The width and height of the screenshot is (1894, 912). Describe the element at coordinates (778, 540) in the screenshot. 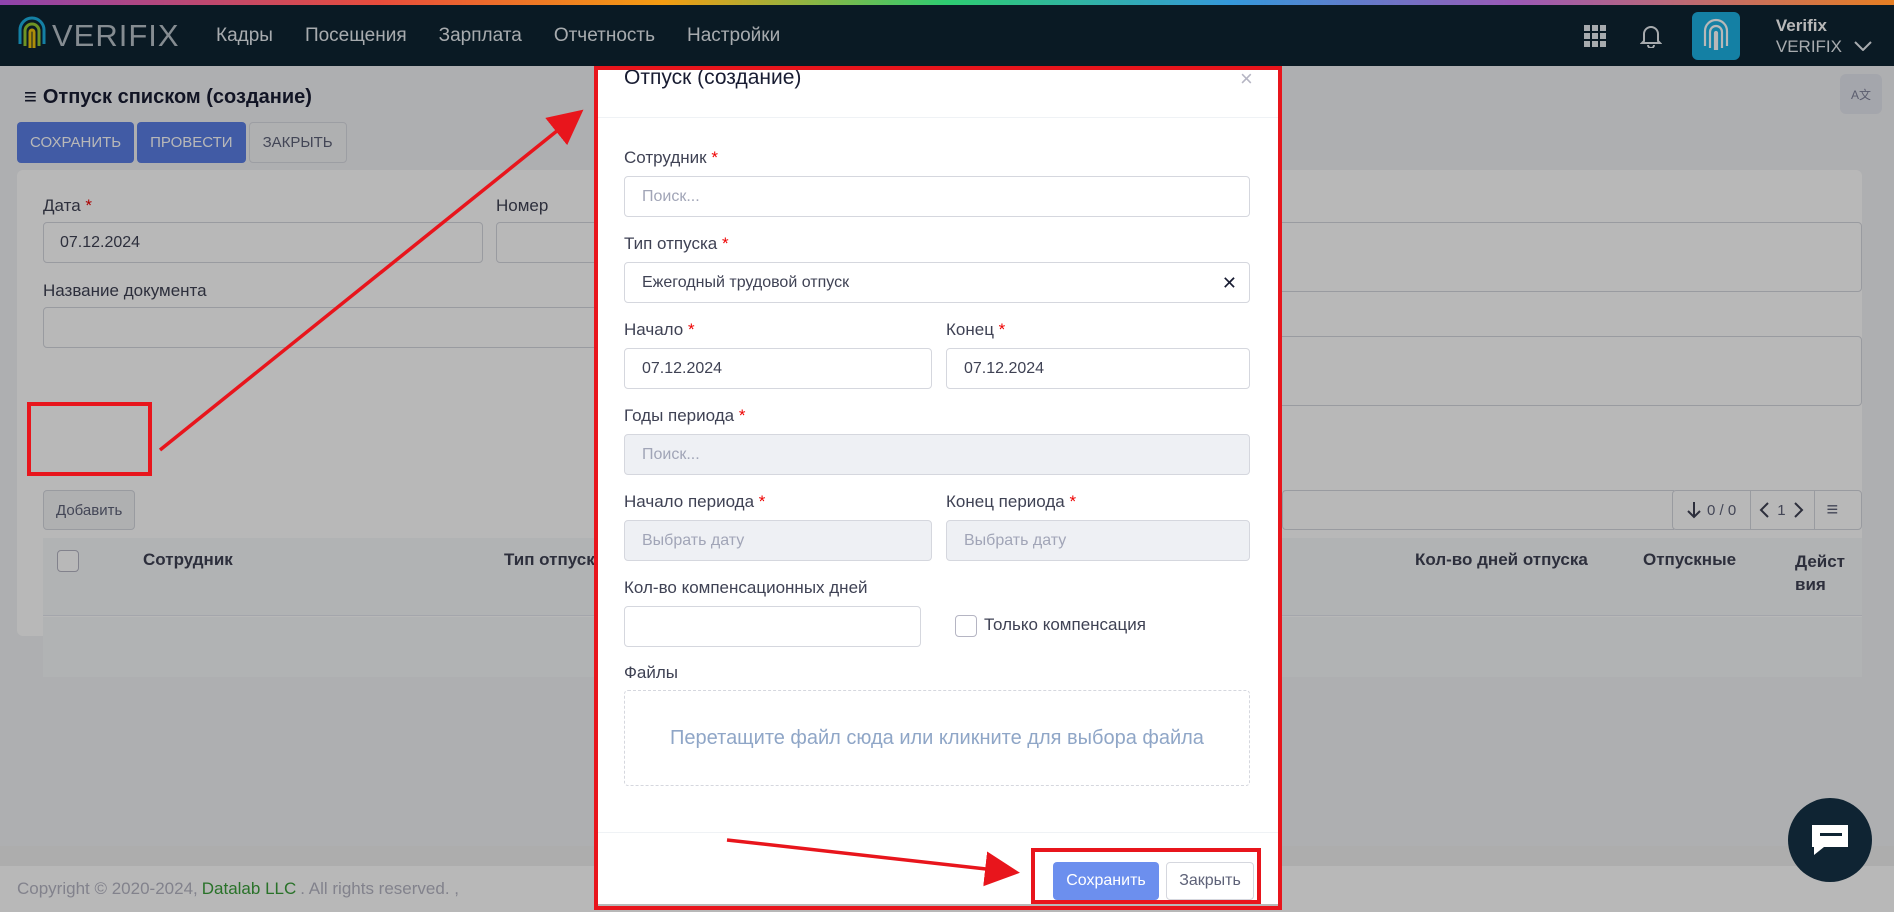

I see `period-start-field: Выбрать дату` at that location.